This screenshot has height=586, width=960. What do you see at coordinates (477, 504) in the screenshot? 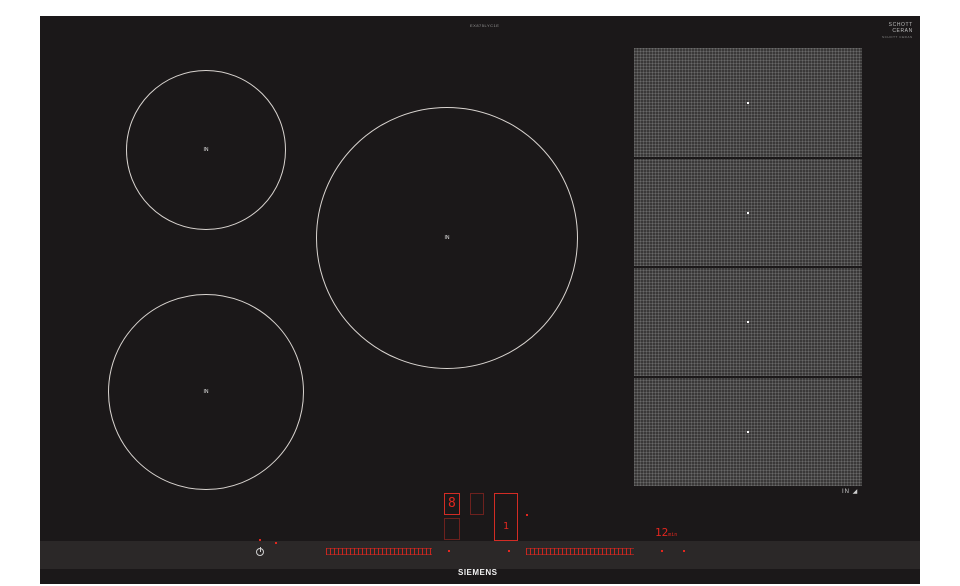
I see `zone-display-secondary` at bounding box center [477, 504].